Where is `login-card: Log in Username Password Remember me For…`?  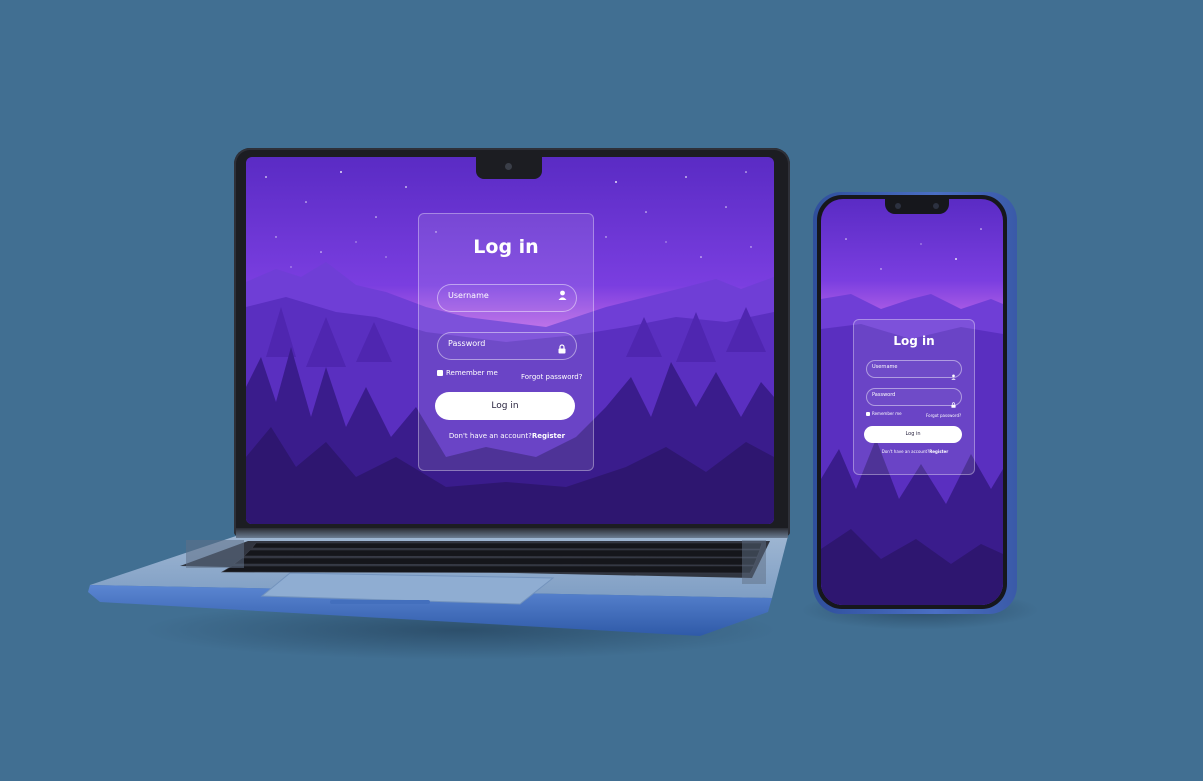 login-card: Log in Username Password Remember me For… is located at coordinates (506, 342).